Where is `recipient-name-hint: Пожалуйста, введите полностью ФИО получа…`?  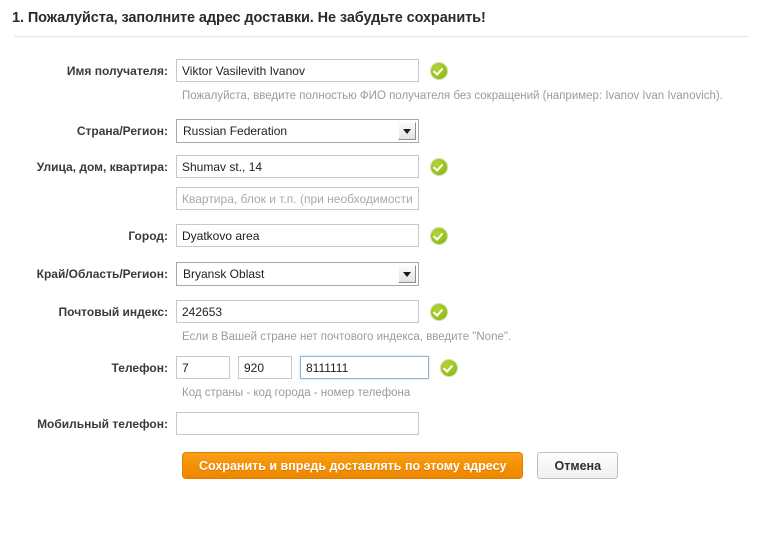 recipient-name-hint: Пожалуйста, введите полностью ФИО получа… is located at coordinates (452, 96).